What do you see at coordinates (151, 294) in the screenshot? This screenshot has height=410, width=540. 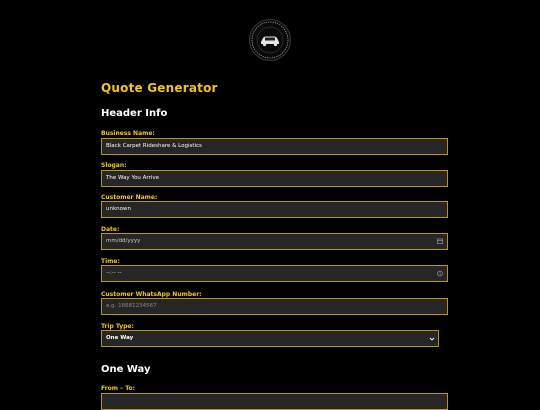 I see `whatsapp-label: Customer WhatsApp Number:` at bounding box center [151, 294].